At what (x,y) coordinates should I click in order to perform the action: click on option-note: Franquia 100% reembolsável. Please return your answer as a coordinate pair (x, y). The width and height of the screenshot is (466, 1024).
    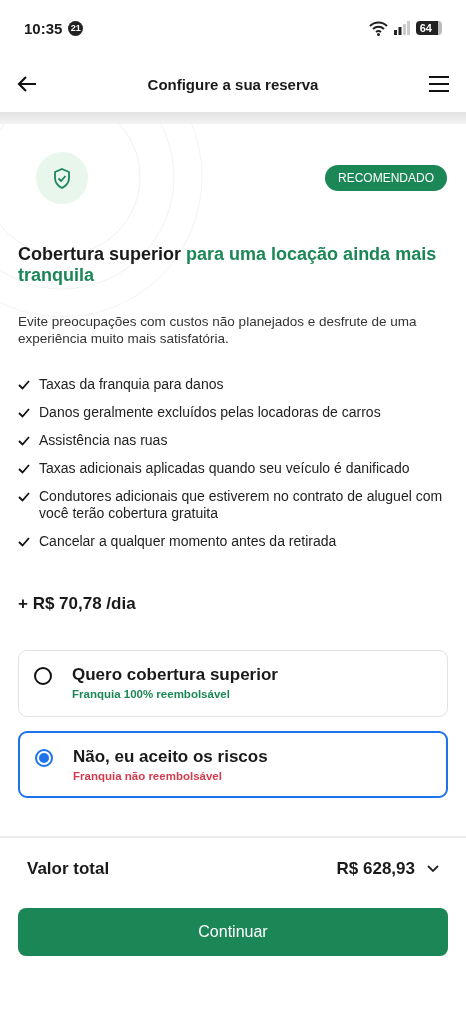
    Looking at the image, I should click on (151, 694).